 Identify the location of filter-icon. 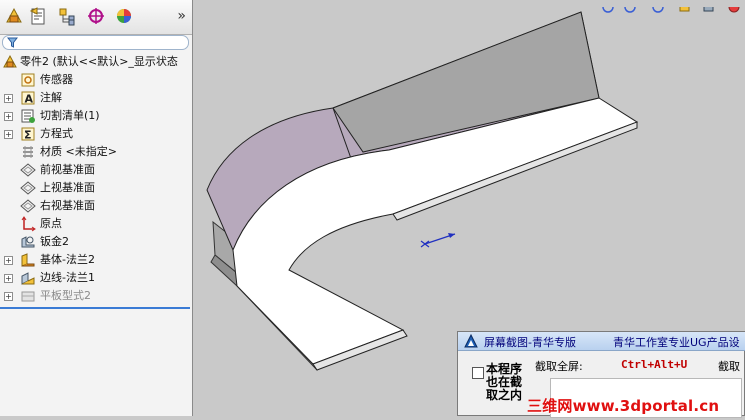
(12, 42).